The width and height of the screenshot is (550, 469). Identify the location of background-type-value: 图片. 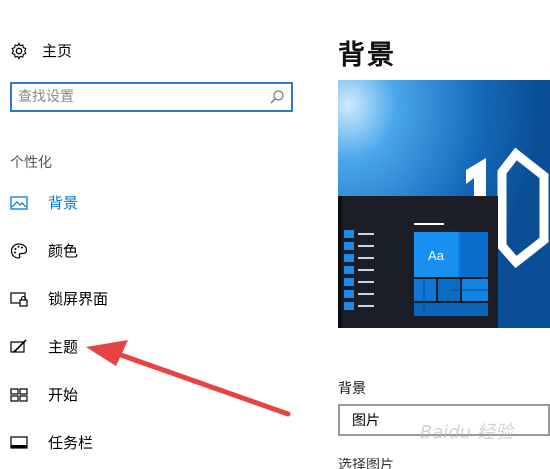
(366, 421).